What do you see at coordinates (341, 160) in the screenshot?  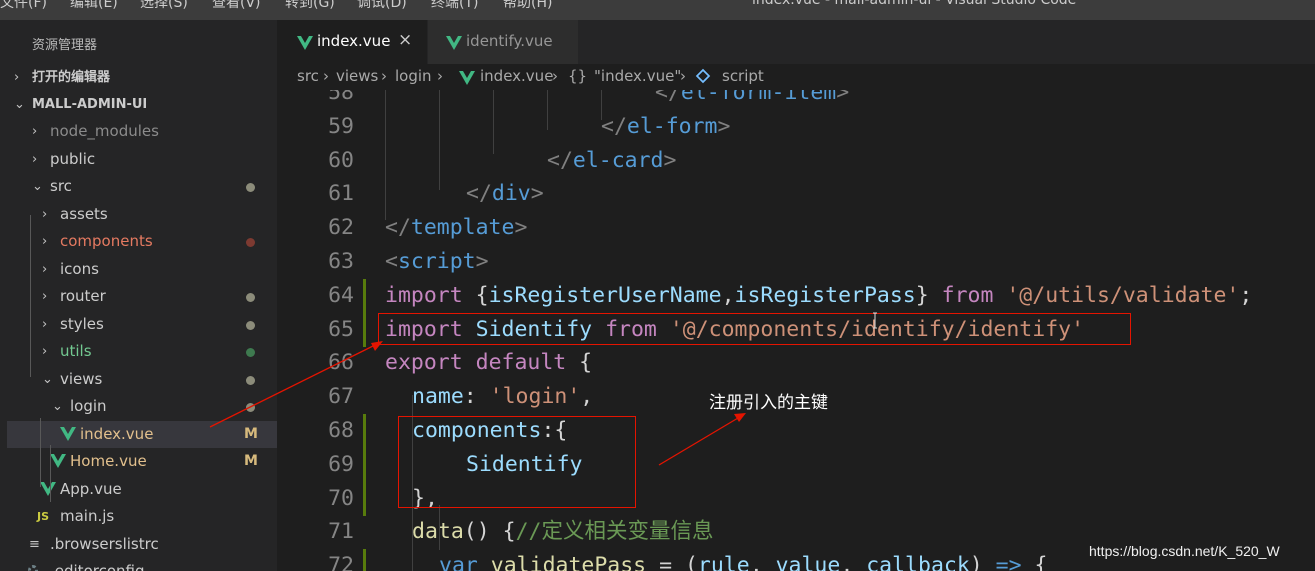 I see `line-number: 60` at bounding box center [341, 160].